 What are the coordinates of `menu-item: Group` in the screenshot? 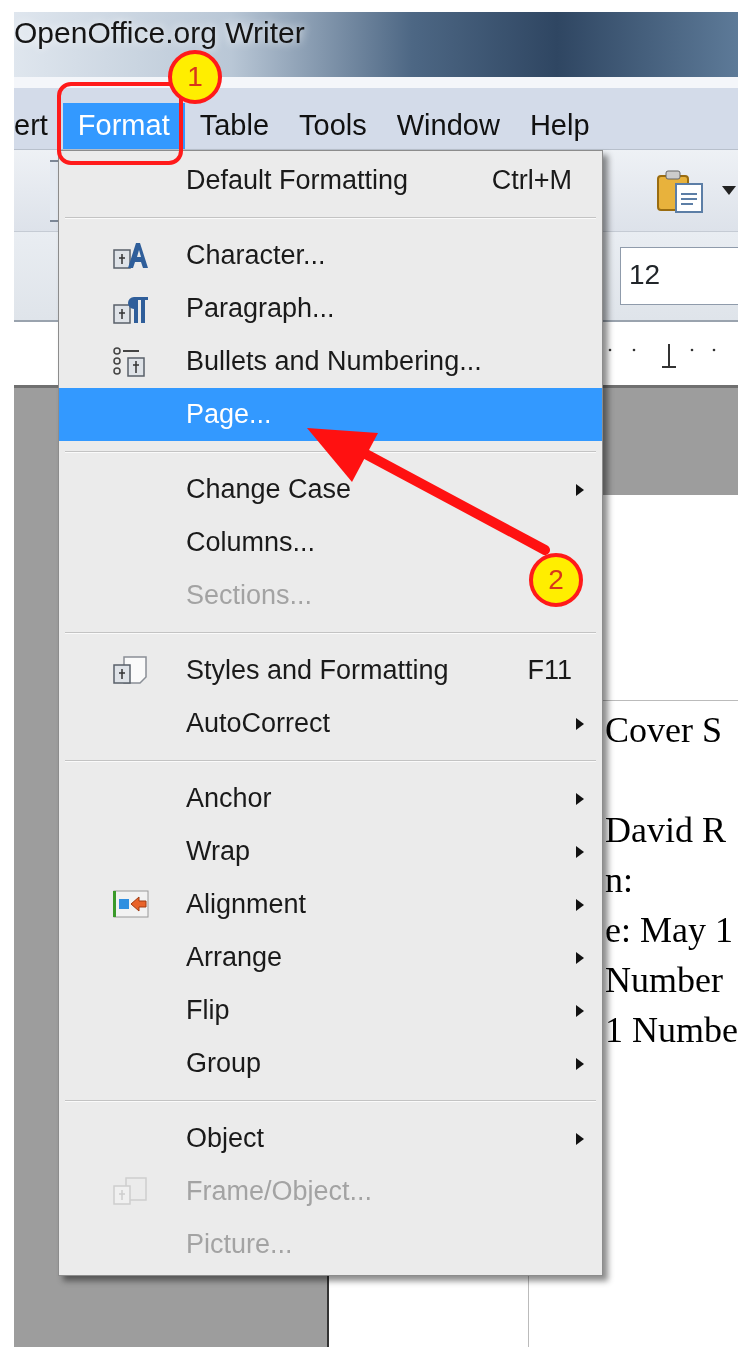 It's located at (330, 1063).